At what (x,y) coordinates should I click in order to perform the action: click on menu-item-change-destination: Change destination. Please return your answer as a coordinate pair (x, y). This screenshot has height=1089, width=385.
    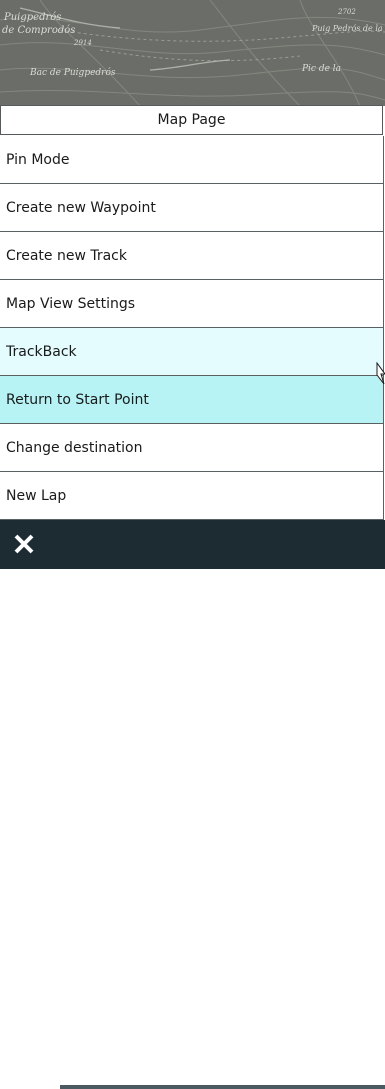
    Looking at the image, I should click on (192, 448).